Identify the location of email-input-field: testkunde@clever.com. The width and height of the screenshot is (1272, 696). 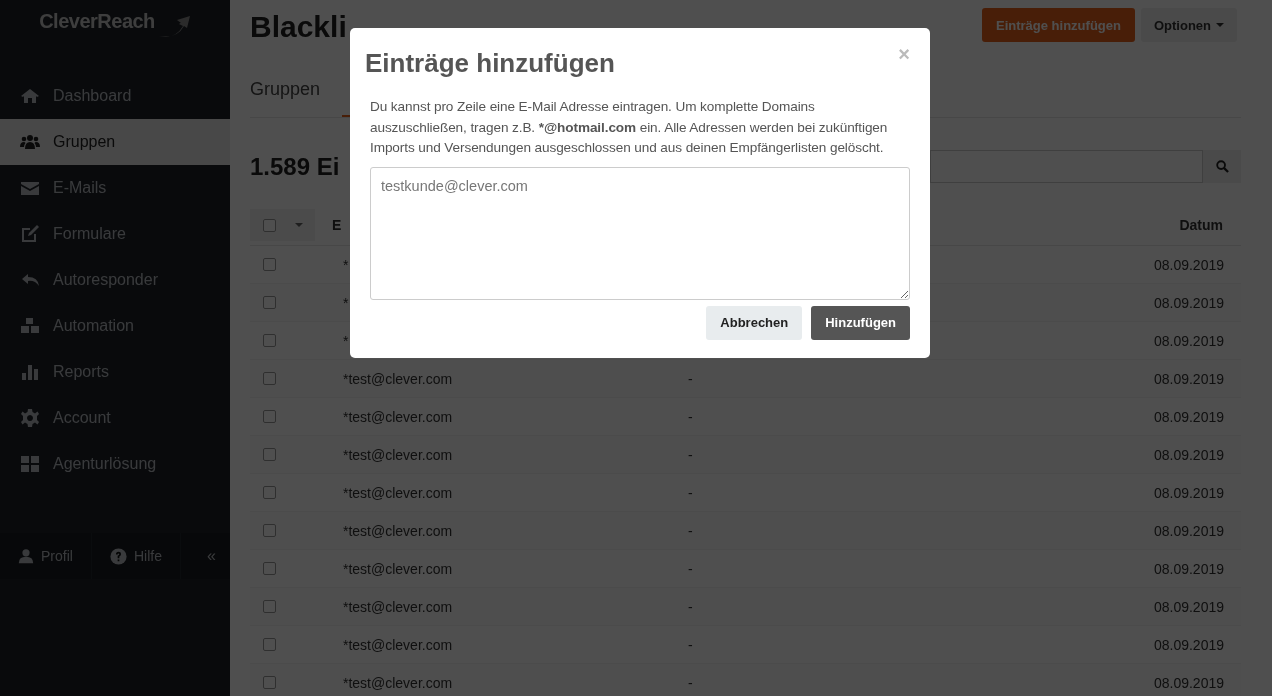
(640, 233).